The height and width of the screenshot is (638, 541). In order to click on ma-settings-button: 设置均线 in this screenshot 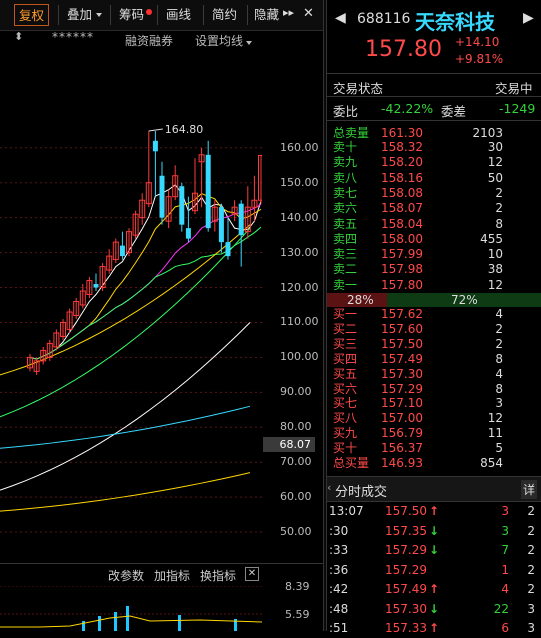, I will do `click(219, 40)`.